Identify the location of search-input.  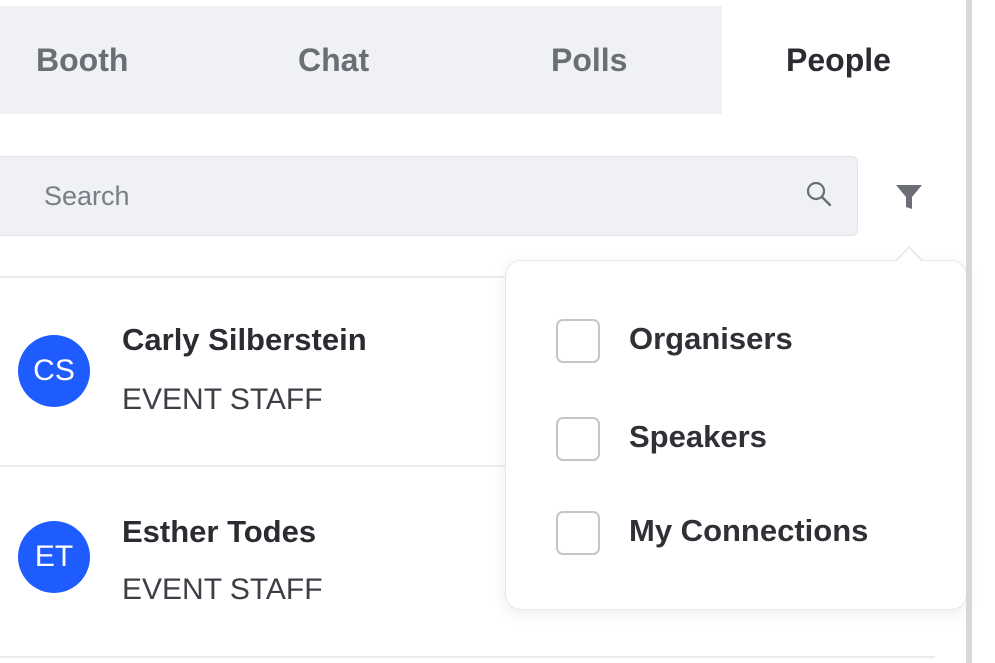
(414, 196).